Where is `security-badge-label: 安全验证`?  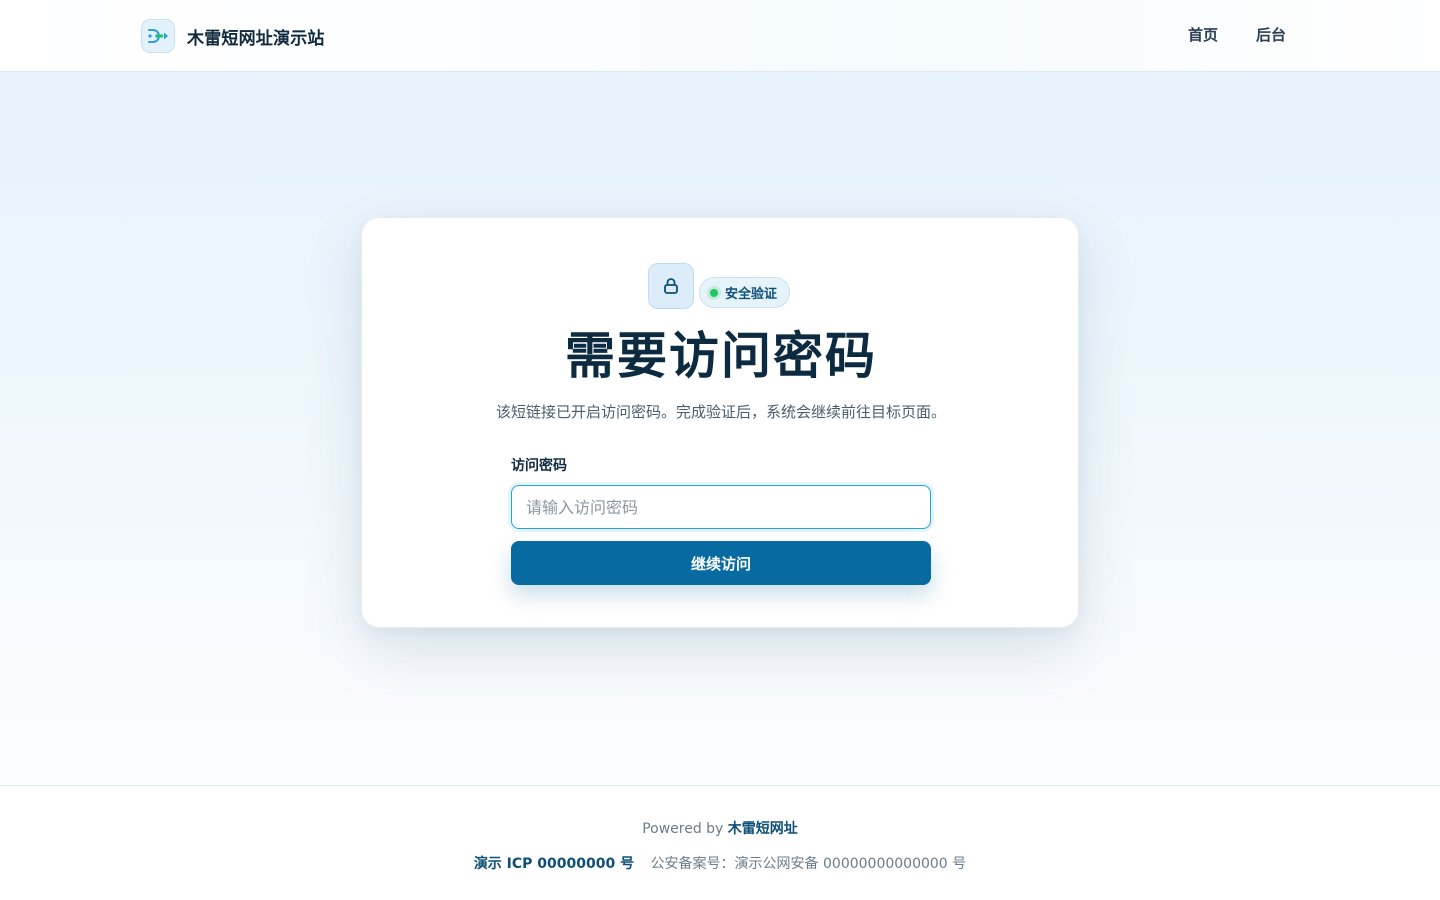
security-badge-label: 安全验证 is located at coordinates (751, 294).